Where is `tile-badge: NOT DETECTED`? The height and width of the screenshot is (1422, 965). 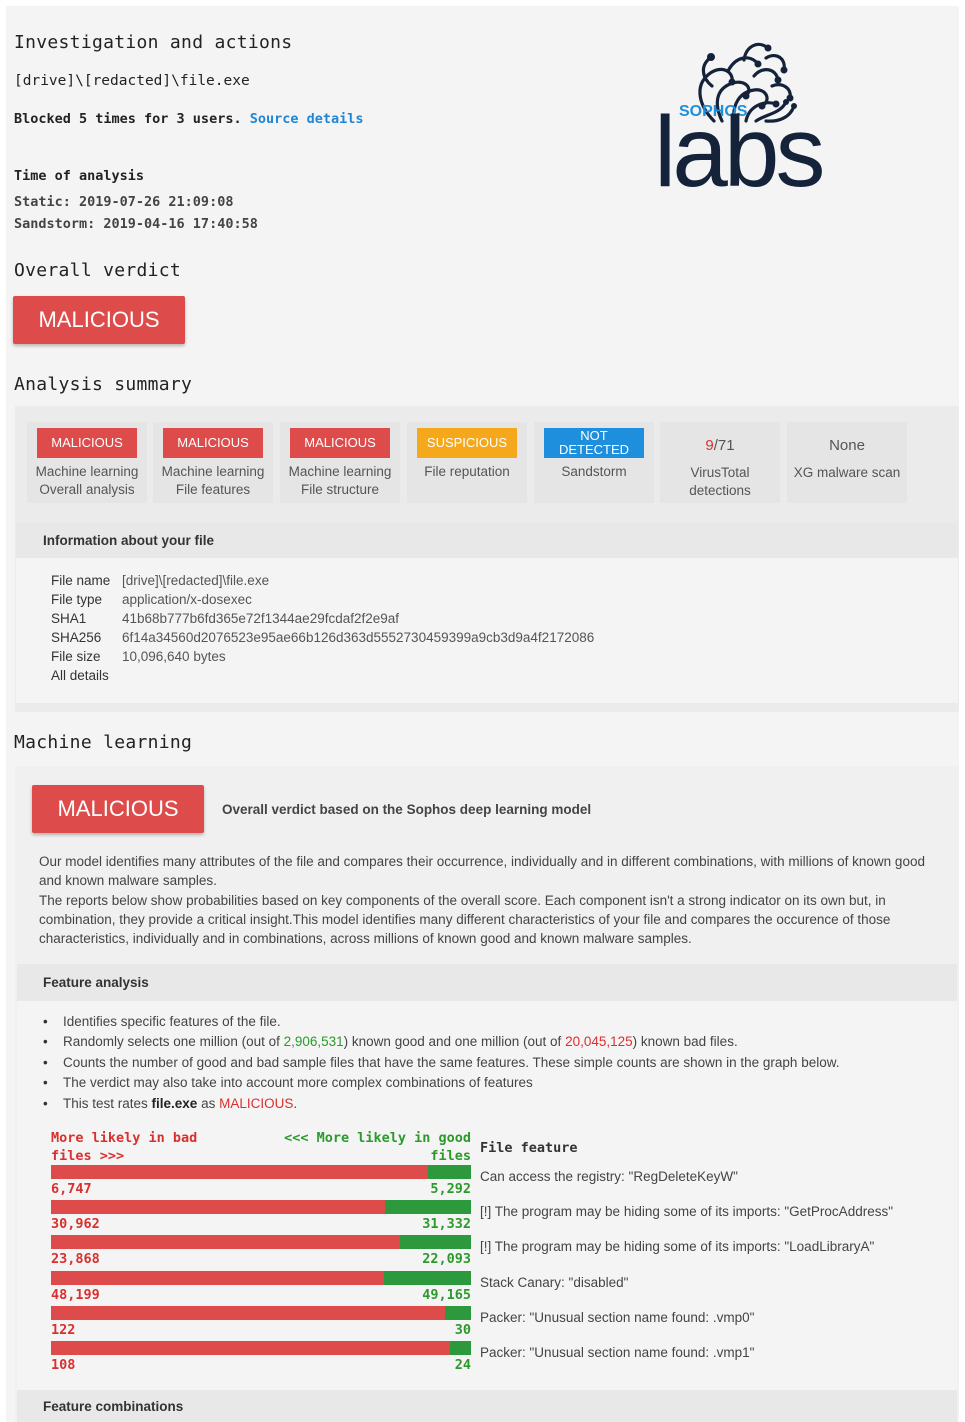
tile-badge: NOT DETECTED is located at coordinates (594, 443).